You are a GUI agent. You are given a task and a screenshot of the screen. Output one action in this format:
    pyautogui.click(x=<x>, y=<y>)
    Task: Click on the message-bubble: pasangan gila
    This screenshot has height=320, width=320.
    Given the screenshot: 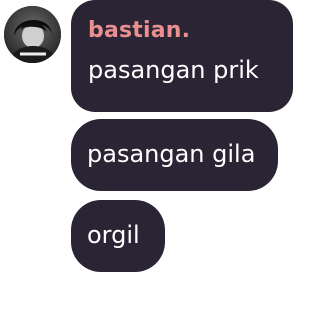 What is the action you would take?
    pyautogui.click(x=174, y=155)
    